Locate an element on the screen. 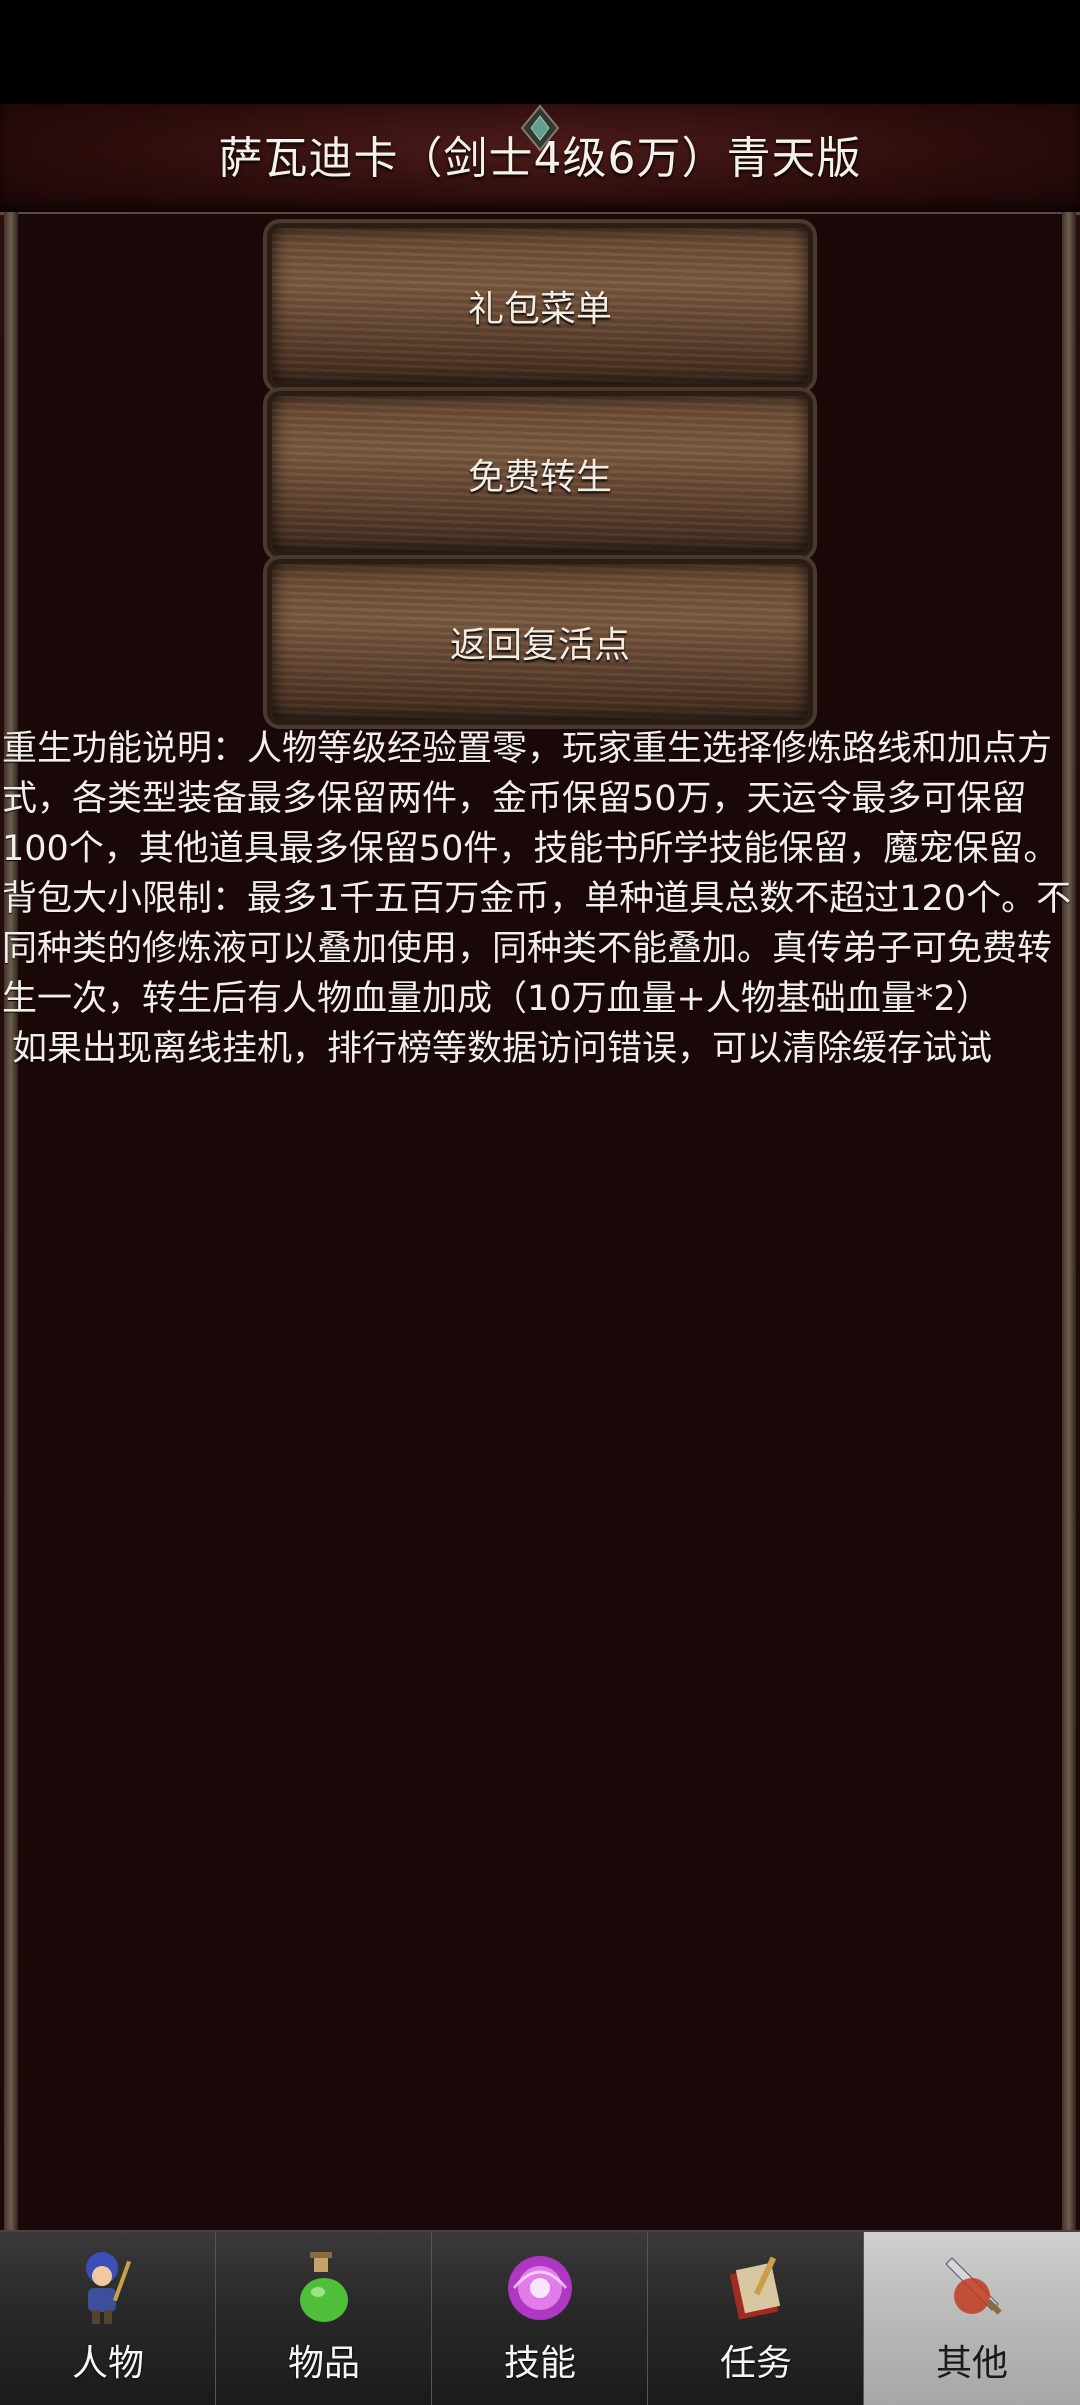 The width and height of the screenshot is (1080, 2405). status-bar is located at coordinates (540, 52).